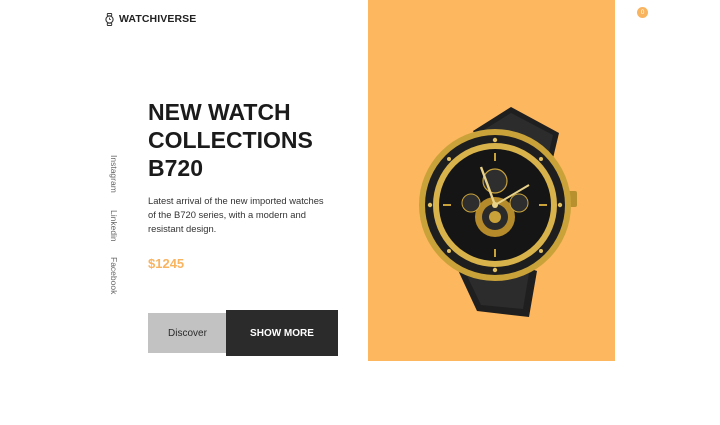 The image size is (720, 425). Describe the element at coordinates (111, 226) in the screenshot. I see `social-link-linkedin: Linkedin` at that location.